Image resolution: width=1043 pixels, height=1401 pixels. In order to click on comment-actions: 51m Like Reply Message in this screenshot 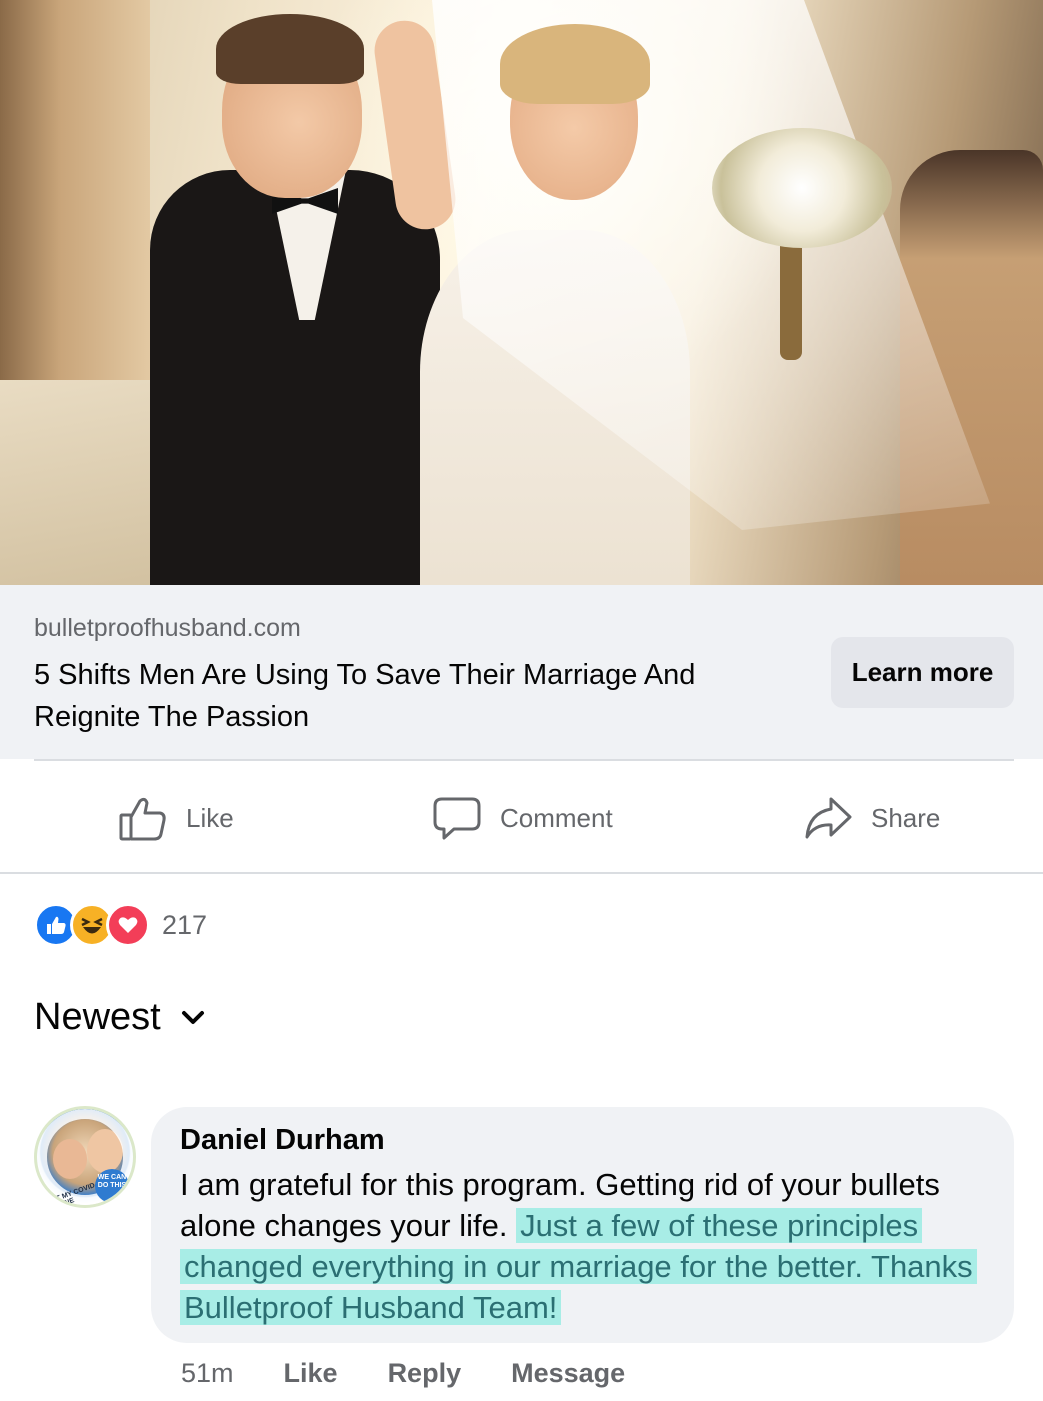, I will do `click(403, 1373)`.